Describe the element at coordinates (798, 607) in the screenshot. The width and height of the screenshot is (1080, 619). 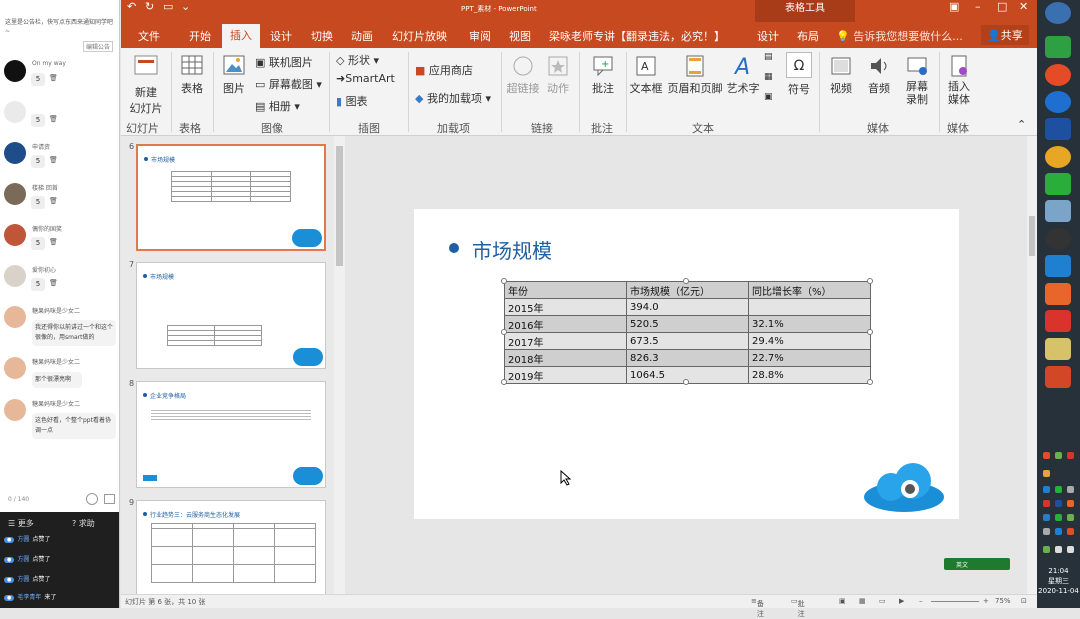
I see `comments-button: ▭ 批注` at that location.